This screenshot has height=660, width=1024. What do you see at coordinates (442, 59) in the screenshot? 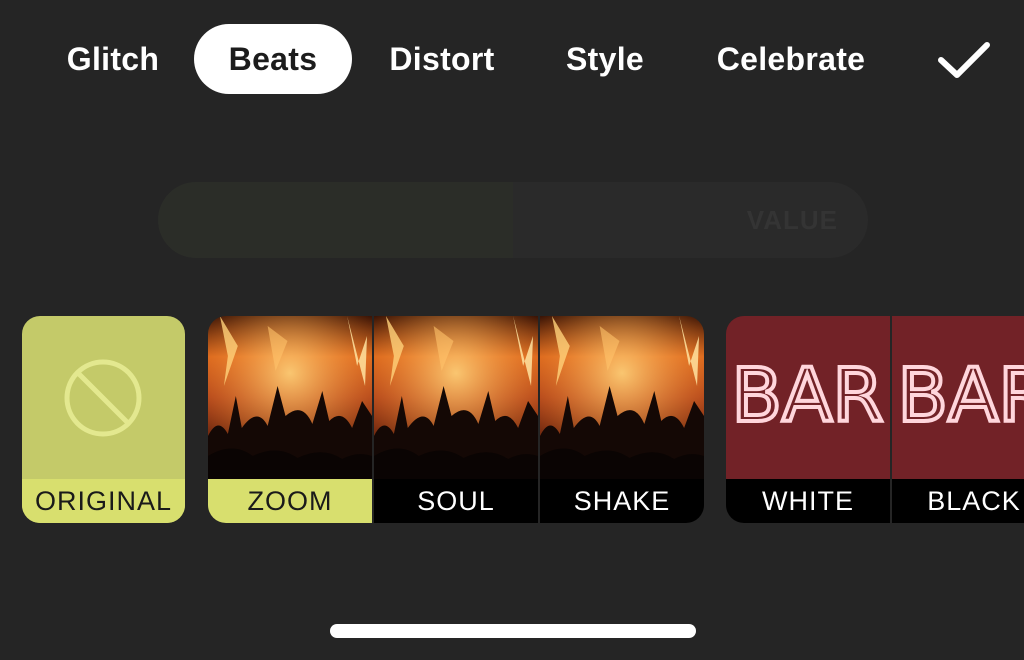
I see `tab-distort: Distort` at bounding box center [442, 59].